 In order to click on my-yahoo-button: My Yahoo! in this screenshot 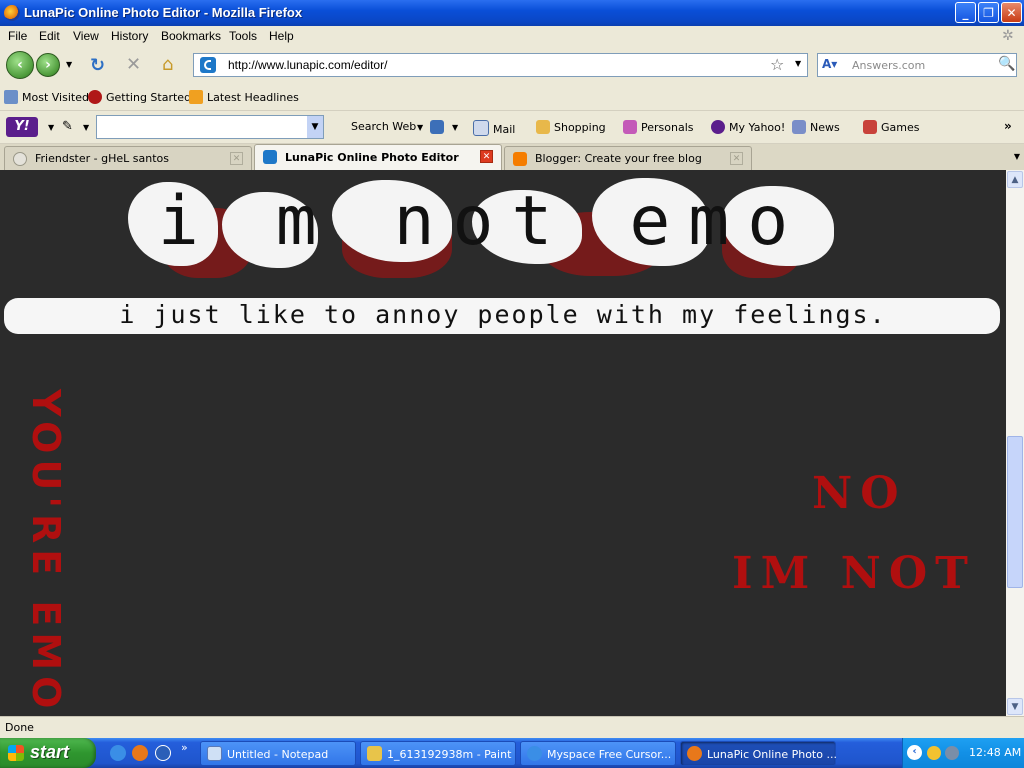, I will do `click(748, 127)`.